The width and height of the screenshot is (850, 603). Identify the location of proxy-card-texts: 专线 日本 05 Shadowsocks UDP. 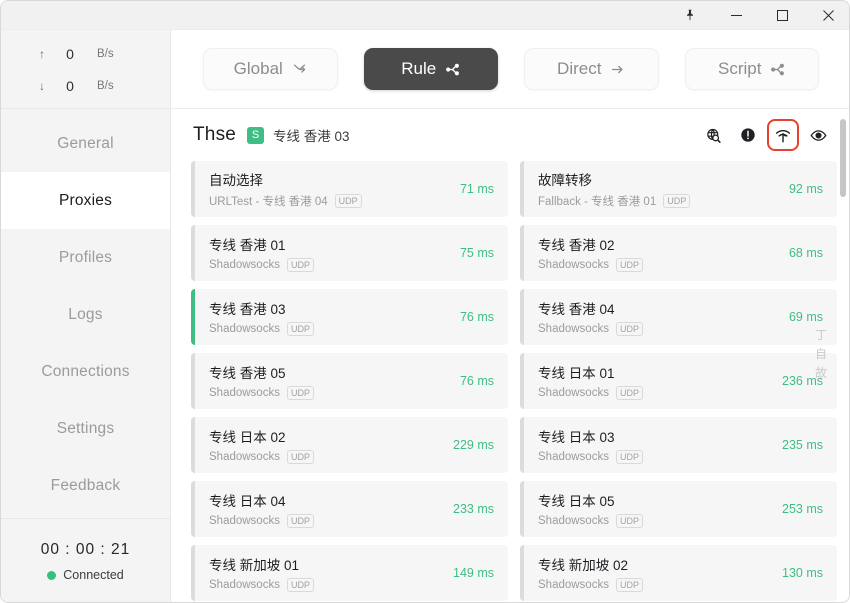
(590, 509).